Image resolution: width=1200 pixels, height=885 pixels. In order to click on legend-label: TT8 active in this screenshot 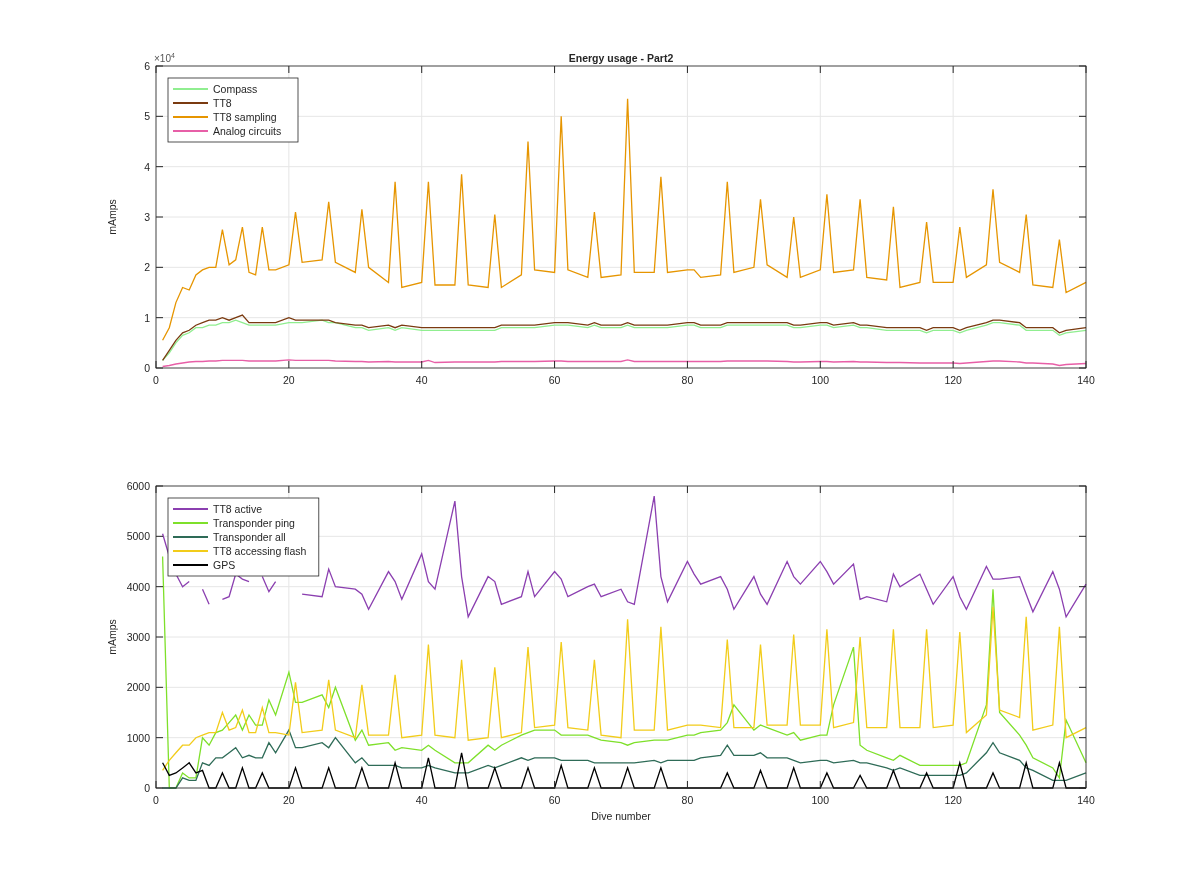, I will do `click(237, 508)`.